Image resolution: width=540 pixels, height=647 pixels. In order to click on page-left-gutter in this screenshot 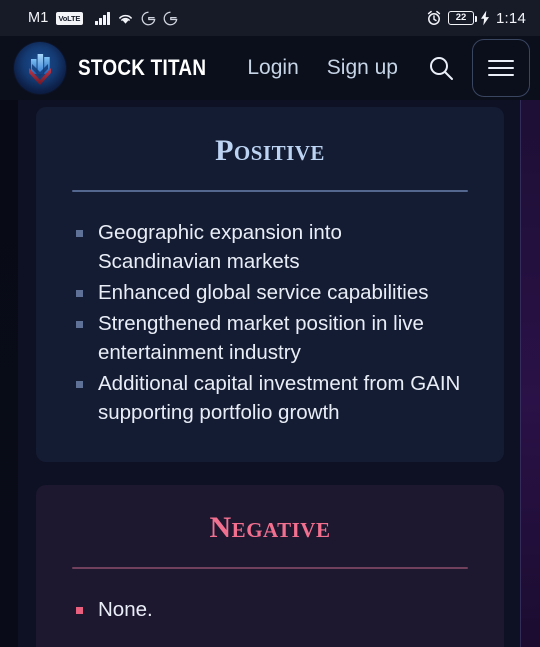, I will do `click(9, 373)`.